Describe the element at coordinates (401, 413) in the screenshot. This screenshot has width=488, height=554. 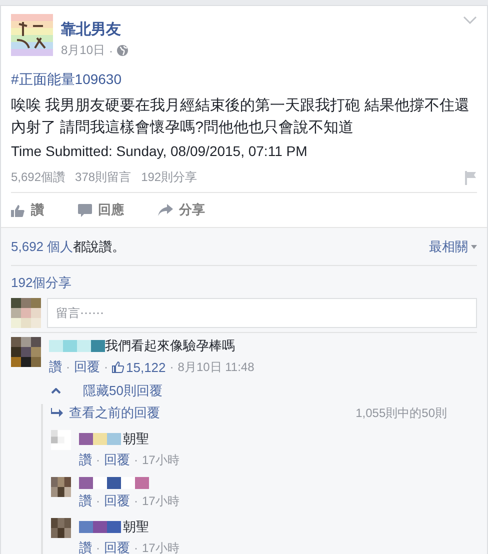
I see `replies-count: 1,055則中的50則` at that location.